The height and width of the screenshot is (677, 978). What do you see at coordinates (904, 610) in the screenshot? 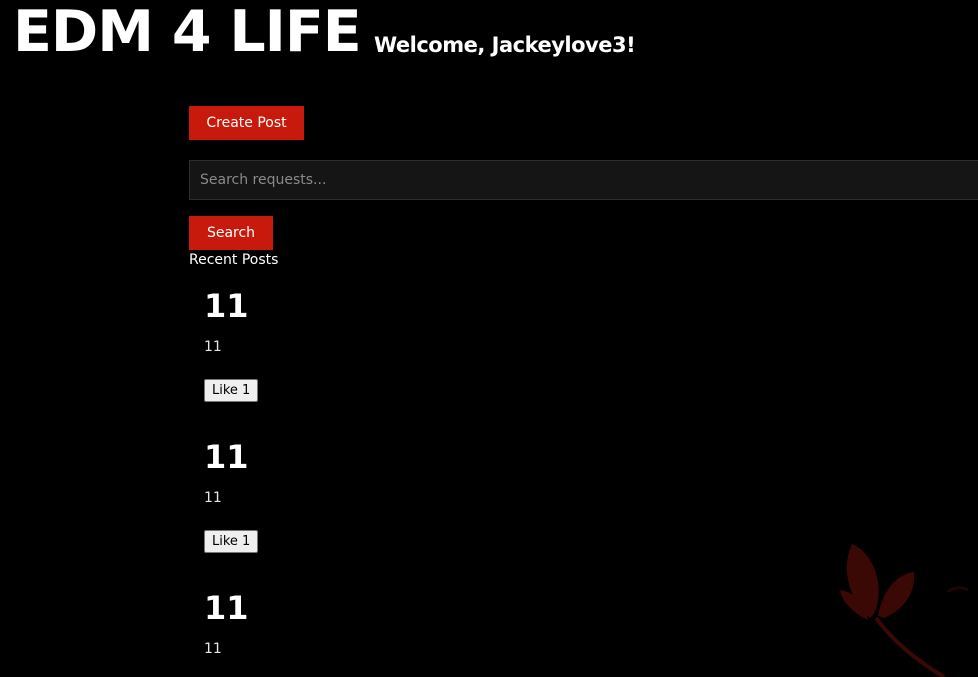
I see `flower-icon` at bounding box center [904, 610].